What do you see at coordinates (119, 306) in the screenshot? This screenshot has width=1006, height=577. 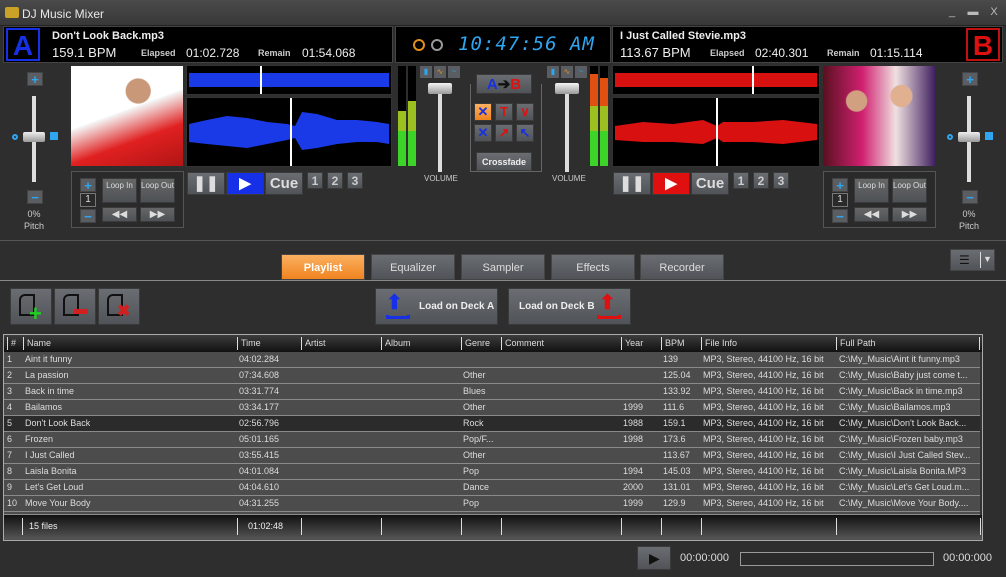 I see `clear-playlist-button: ✖` at bounding box center [119, 306].